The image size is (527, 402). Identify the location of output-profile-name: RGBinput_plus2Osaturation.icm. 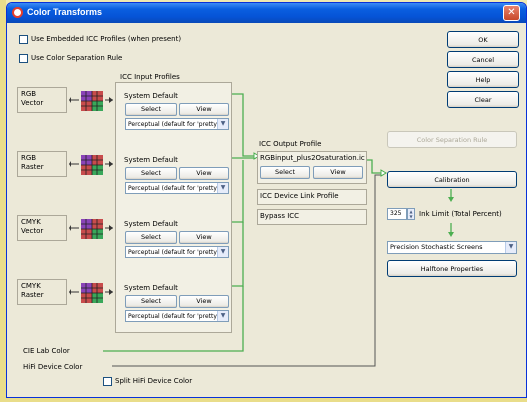
(312, 158).